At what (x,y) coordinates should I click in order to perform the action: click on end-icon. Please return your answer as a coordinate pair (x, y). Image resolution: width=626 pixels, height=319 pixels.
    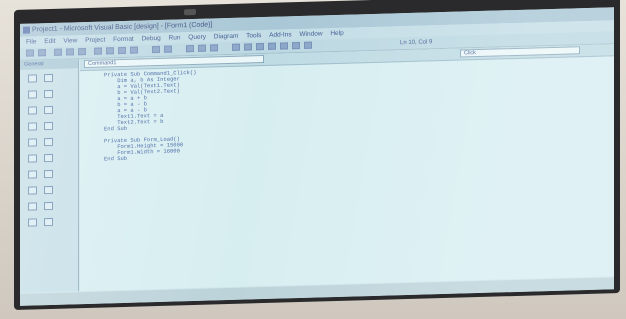
    Looking at the image, I should click on (214, 48).